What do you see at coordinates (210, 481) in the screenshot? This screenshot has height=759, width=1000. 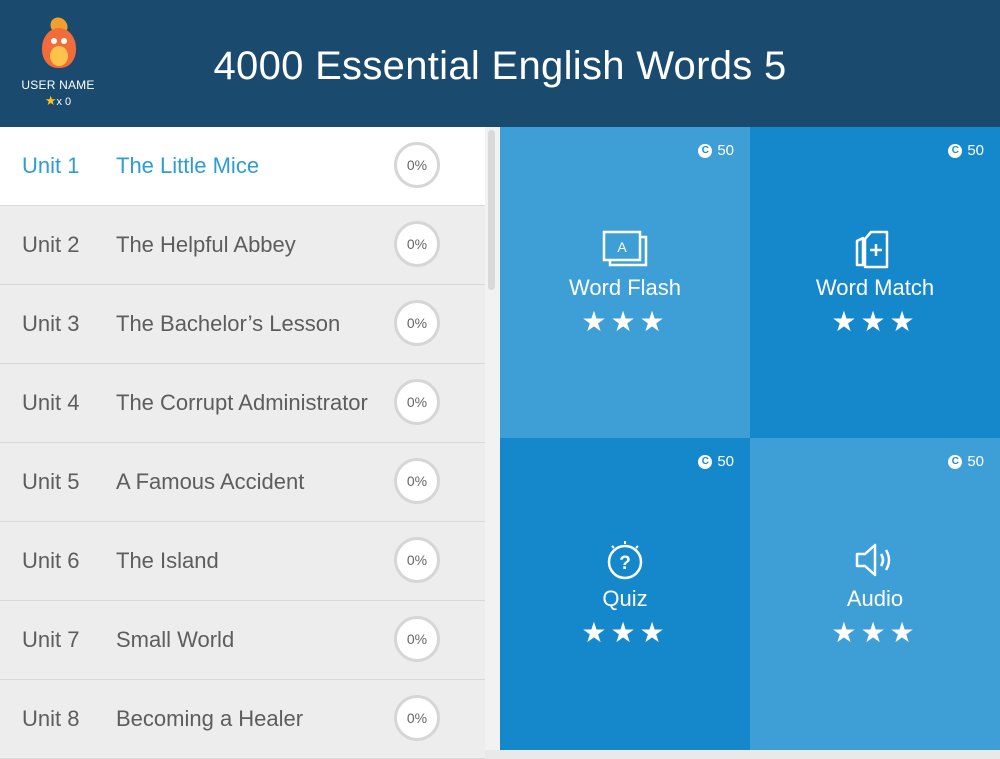 I see `unit-title: A Famous Accident` at bounding box center [210, 481].